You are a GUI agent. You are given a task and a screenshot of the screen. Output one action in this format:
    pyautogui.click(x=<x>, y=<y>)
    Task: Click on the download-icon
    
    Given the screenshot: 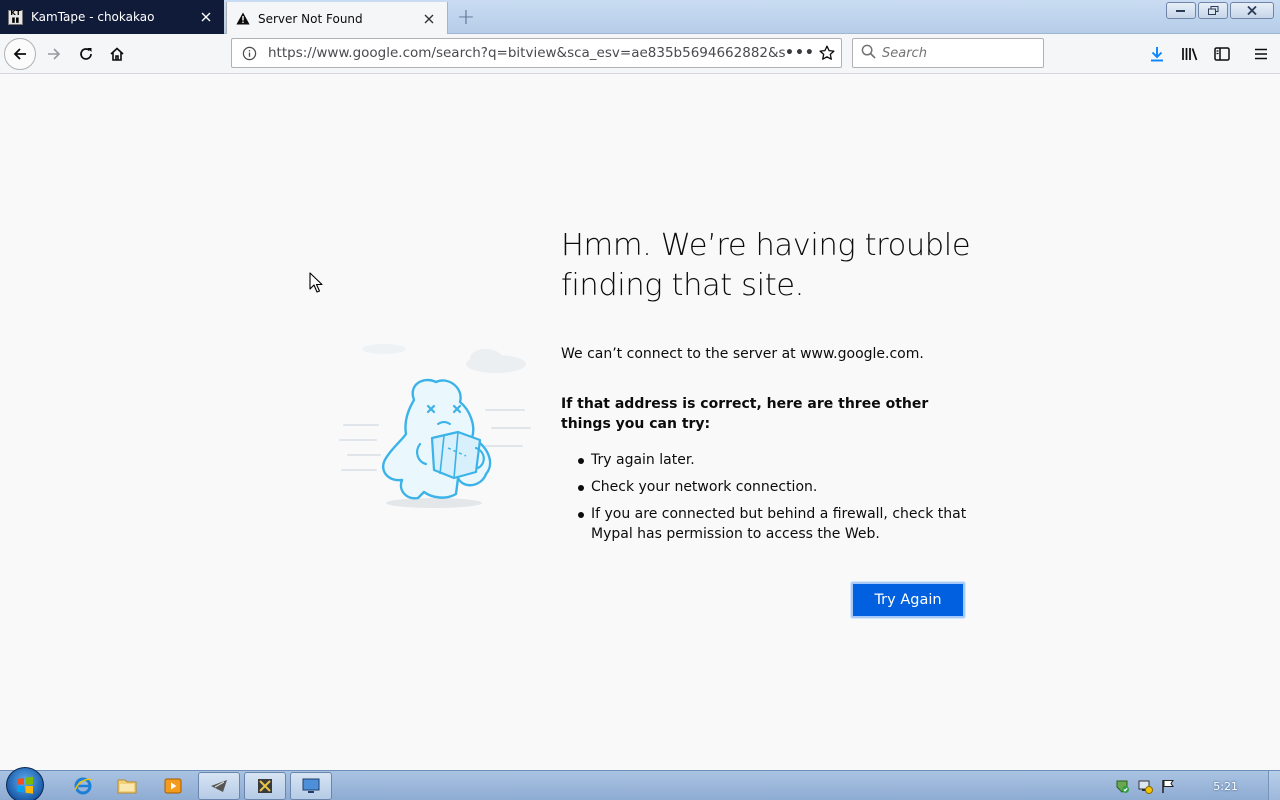 What is the action you would take?
    pyautogui.click(x=1157, y=54)
    